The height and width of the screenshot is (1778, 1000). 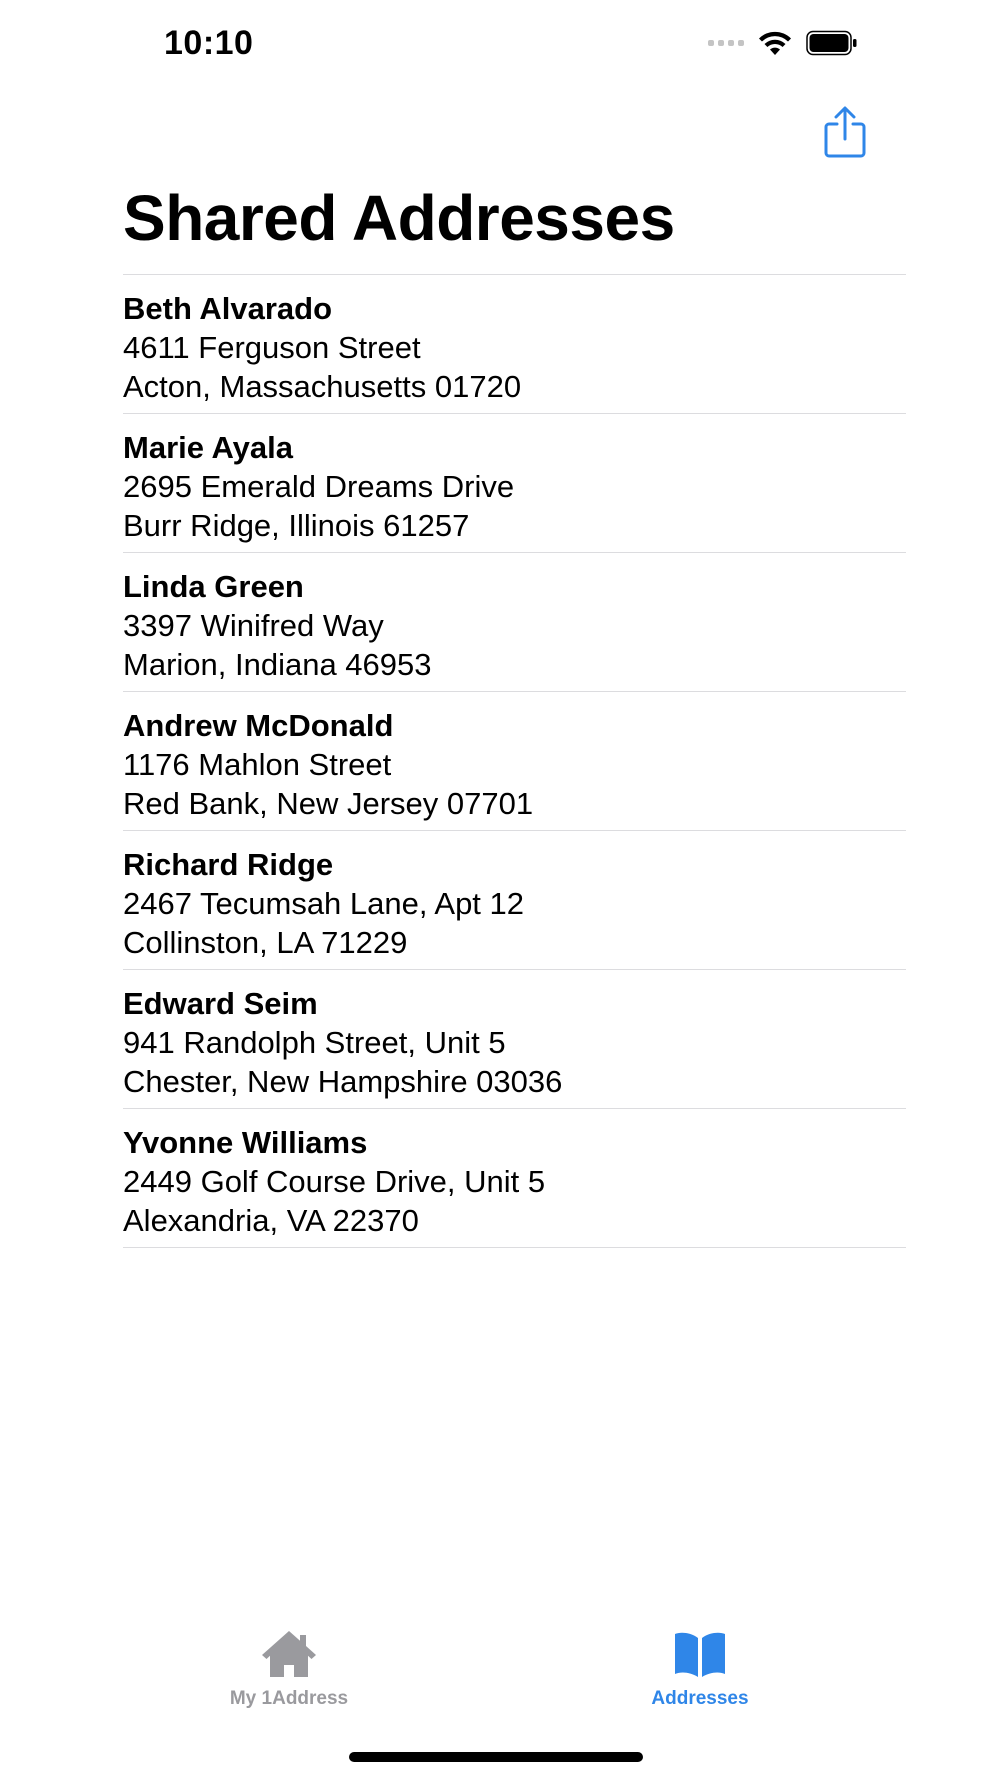 What do you see at coordinates (258, 725) in the screenshot?
I see `contact-name: Andrew McDonald` at bounding box center [258, 725].